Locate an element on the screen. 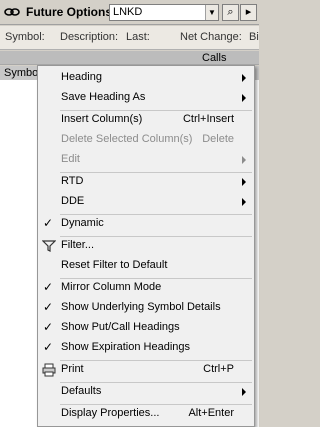 Image resolution: width=320 pixels, height=427 pixels. grid-group-header: Calls is located at coordinates (129, 58).